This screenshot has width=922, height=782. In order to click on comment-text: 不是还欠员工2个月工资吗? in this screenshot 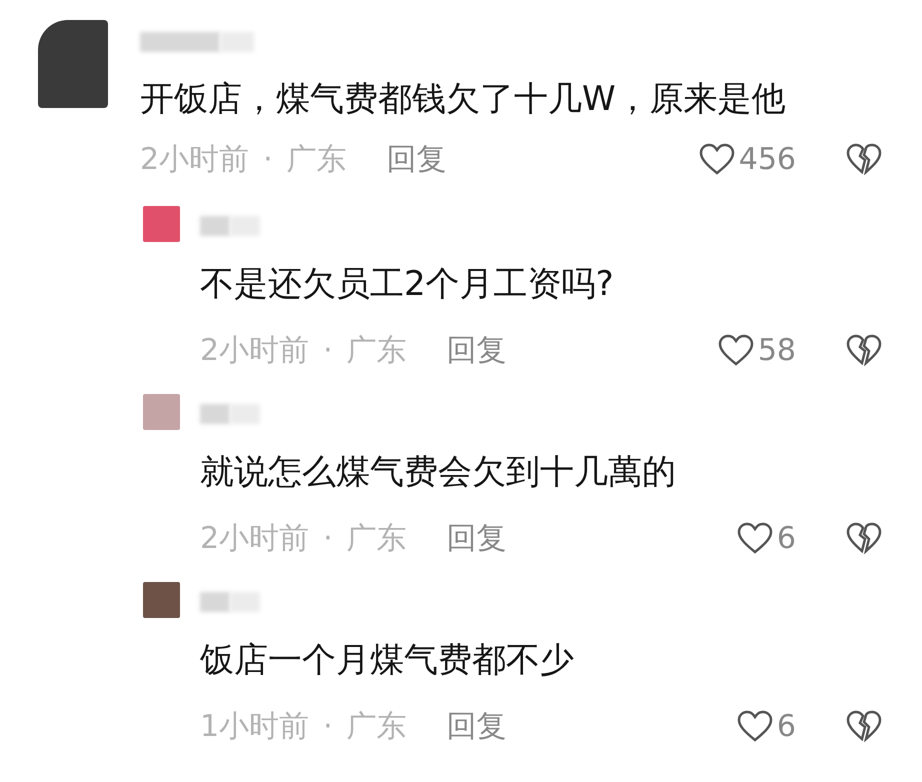, I will do `click(407, 284)`.